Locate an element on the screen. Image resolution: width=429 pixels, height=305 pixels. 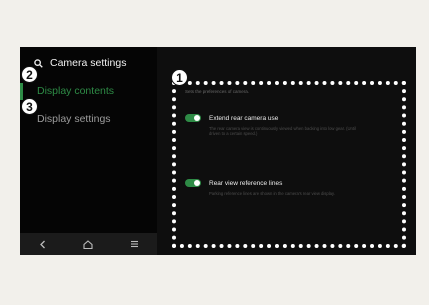
menu-icon is located at coordinates (134, 244).